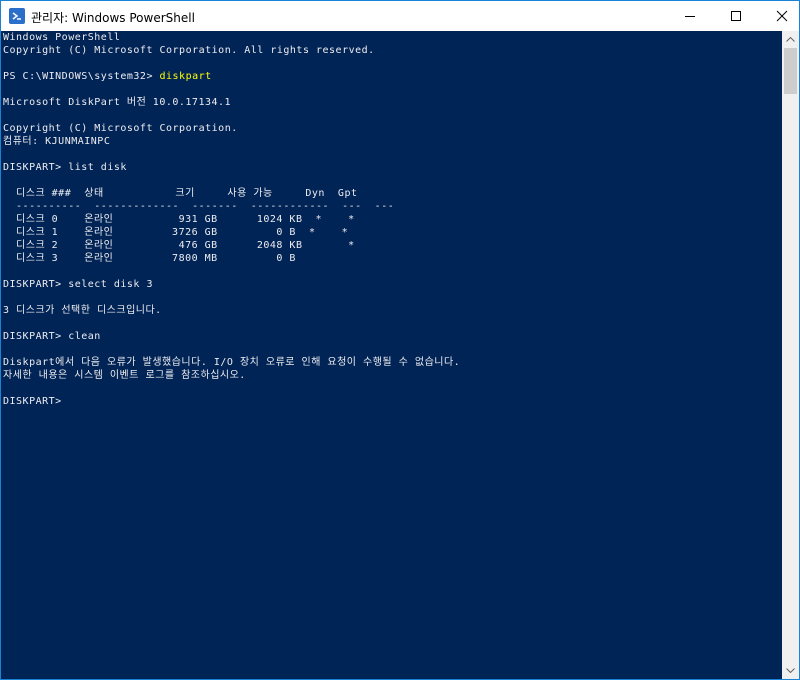 The height and width of the screenshot is (680, 800). I want to click on console-line: DISKPART>, so click(32, 401).